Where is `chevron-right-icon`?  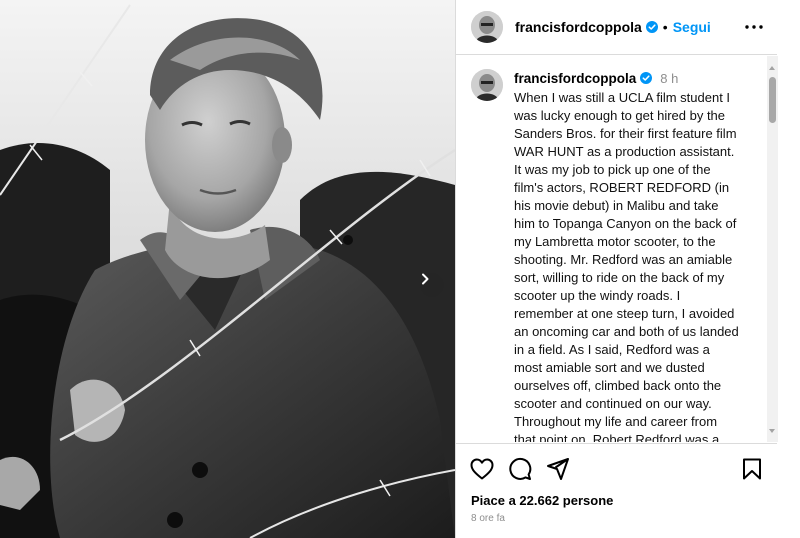
chevron-right-icon is located at coordinates (425, 279).